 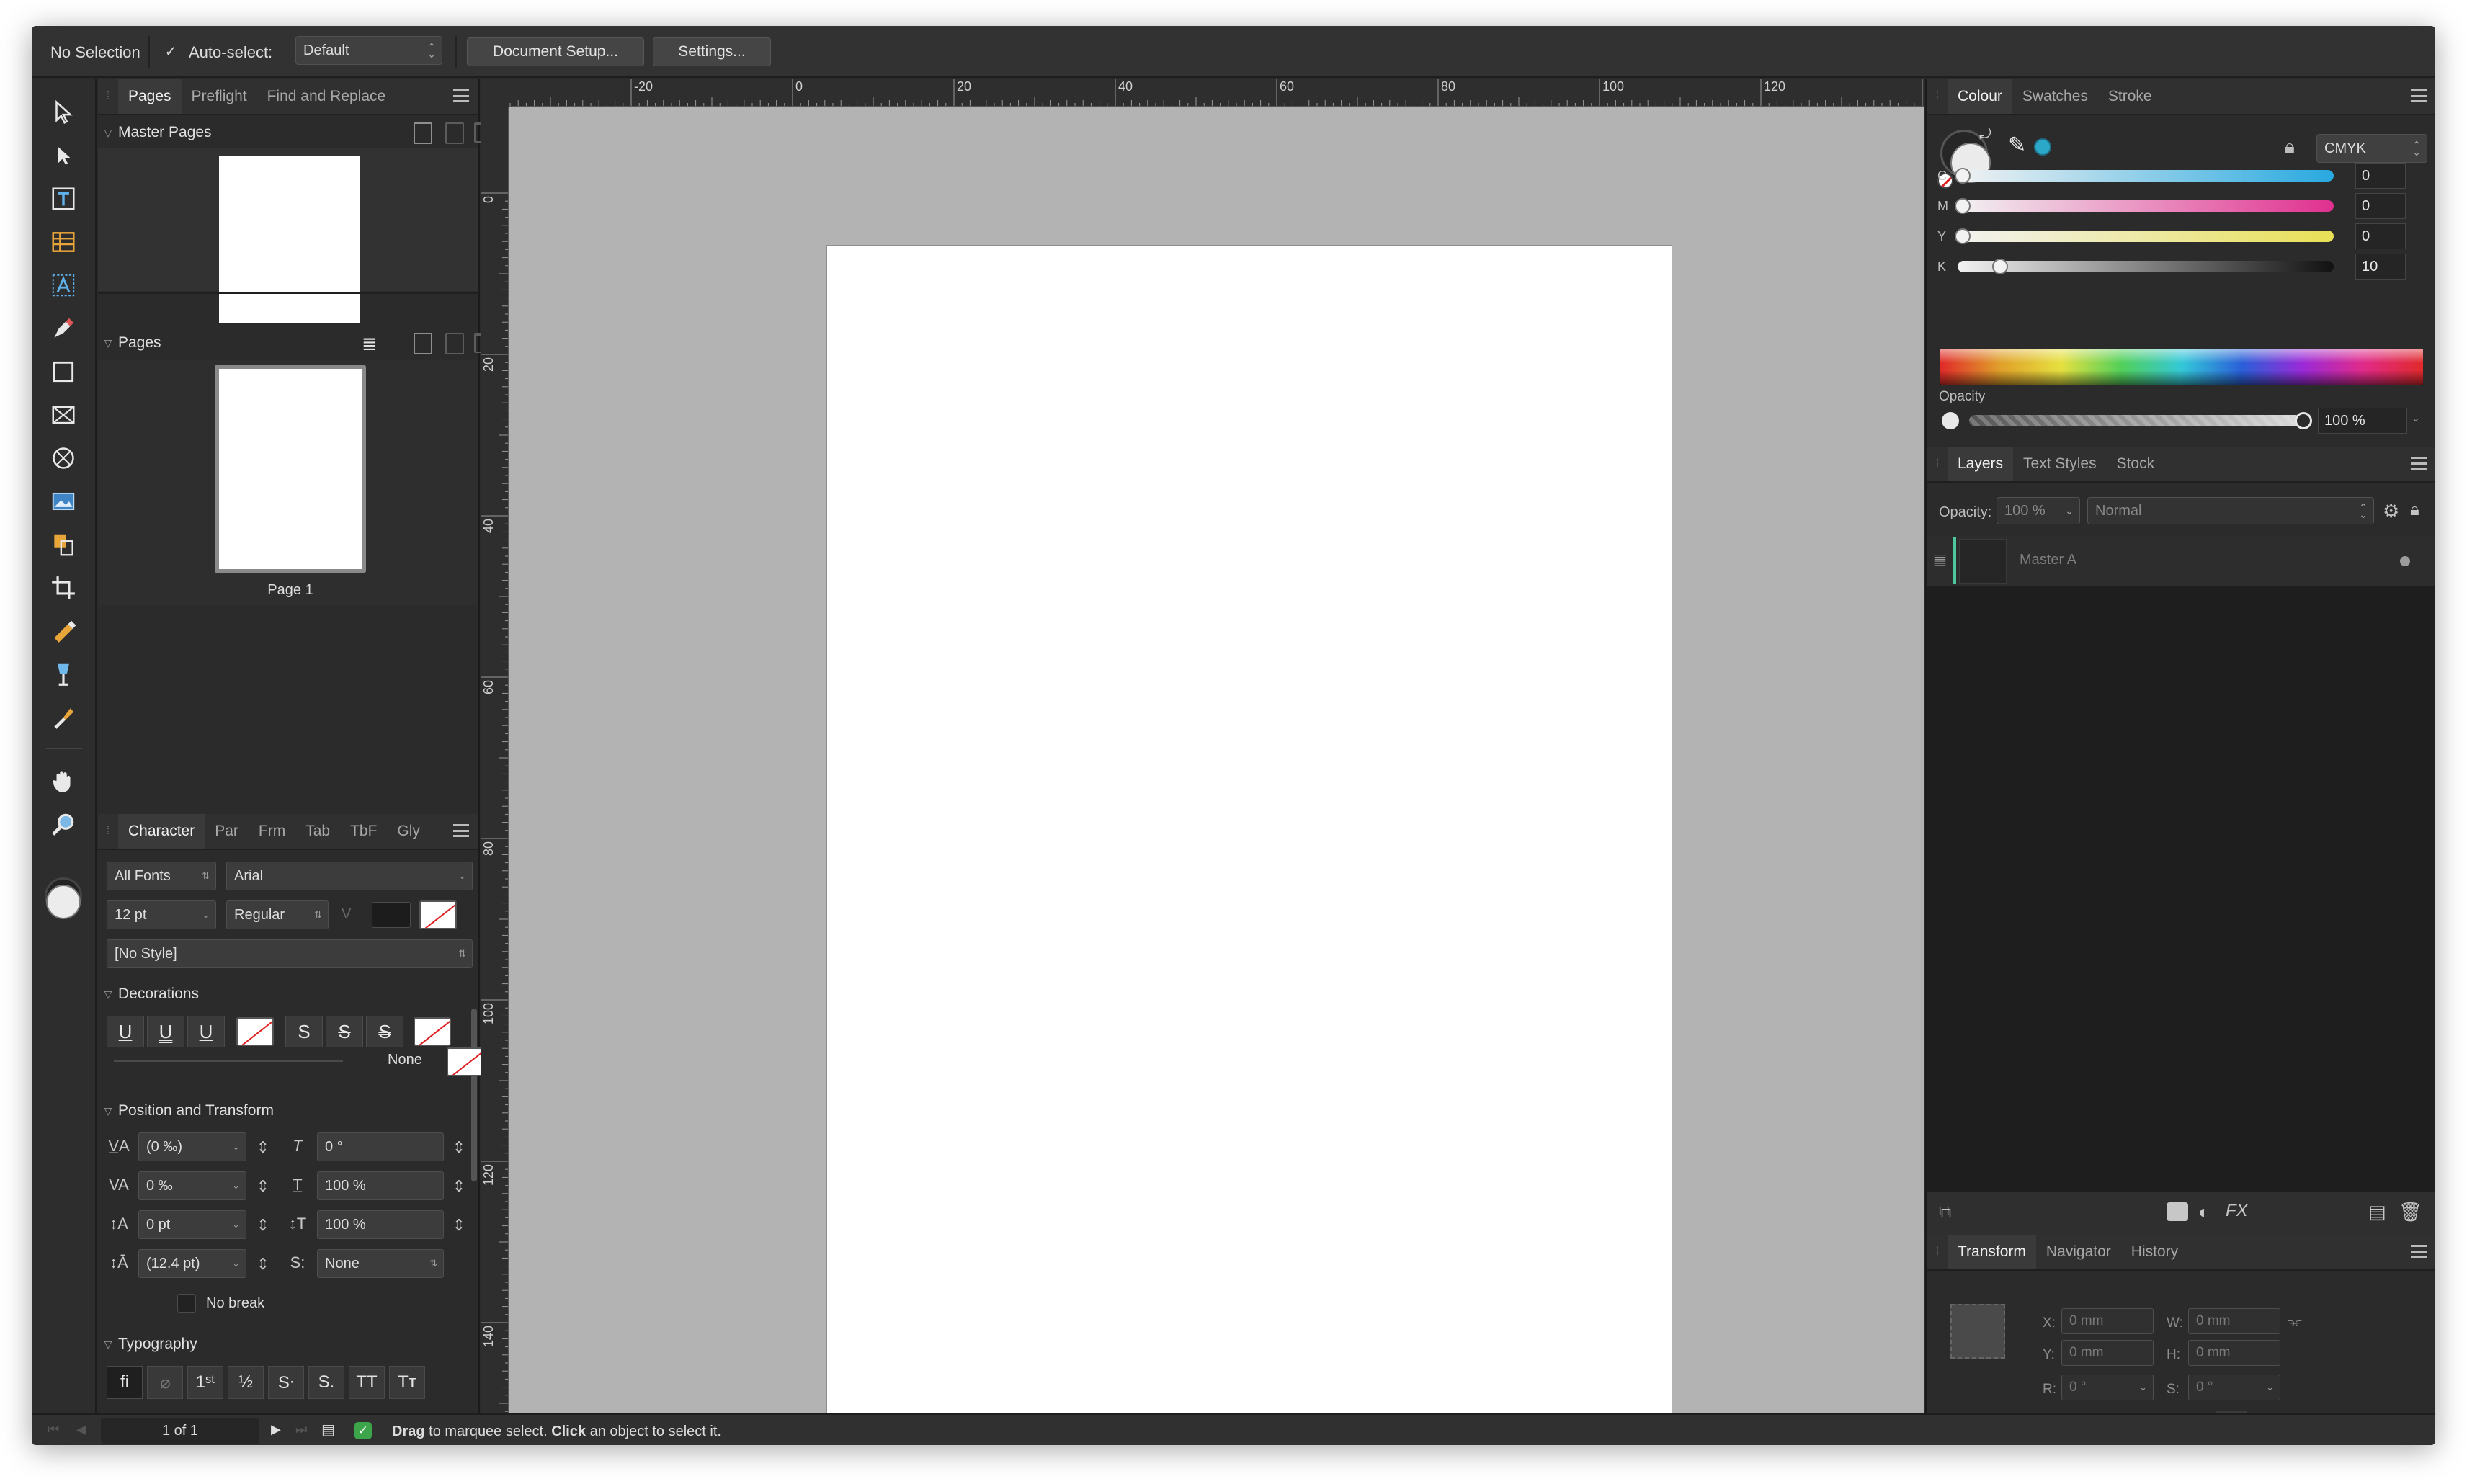 I want to click on add-page-icon, so click(x=423, y=343).